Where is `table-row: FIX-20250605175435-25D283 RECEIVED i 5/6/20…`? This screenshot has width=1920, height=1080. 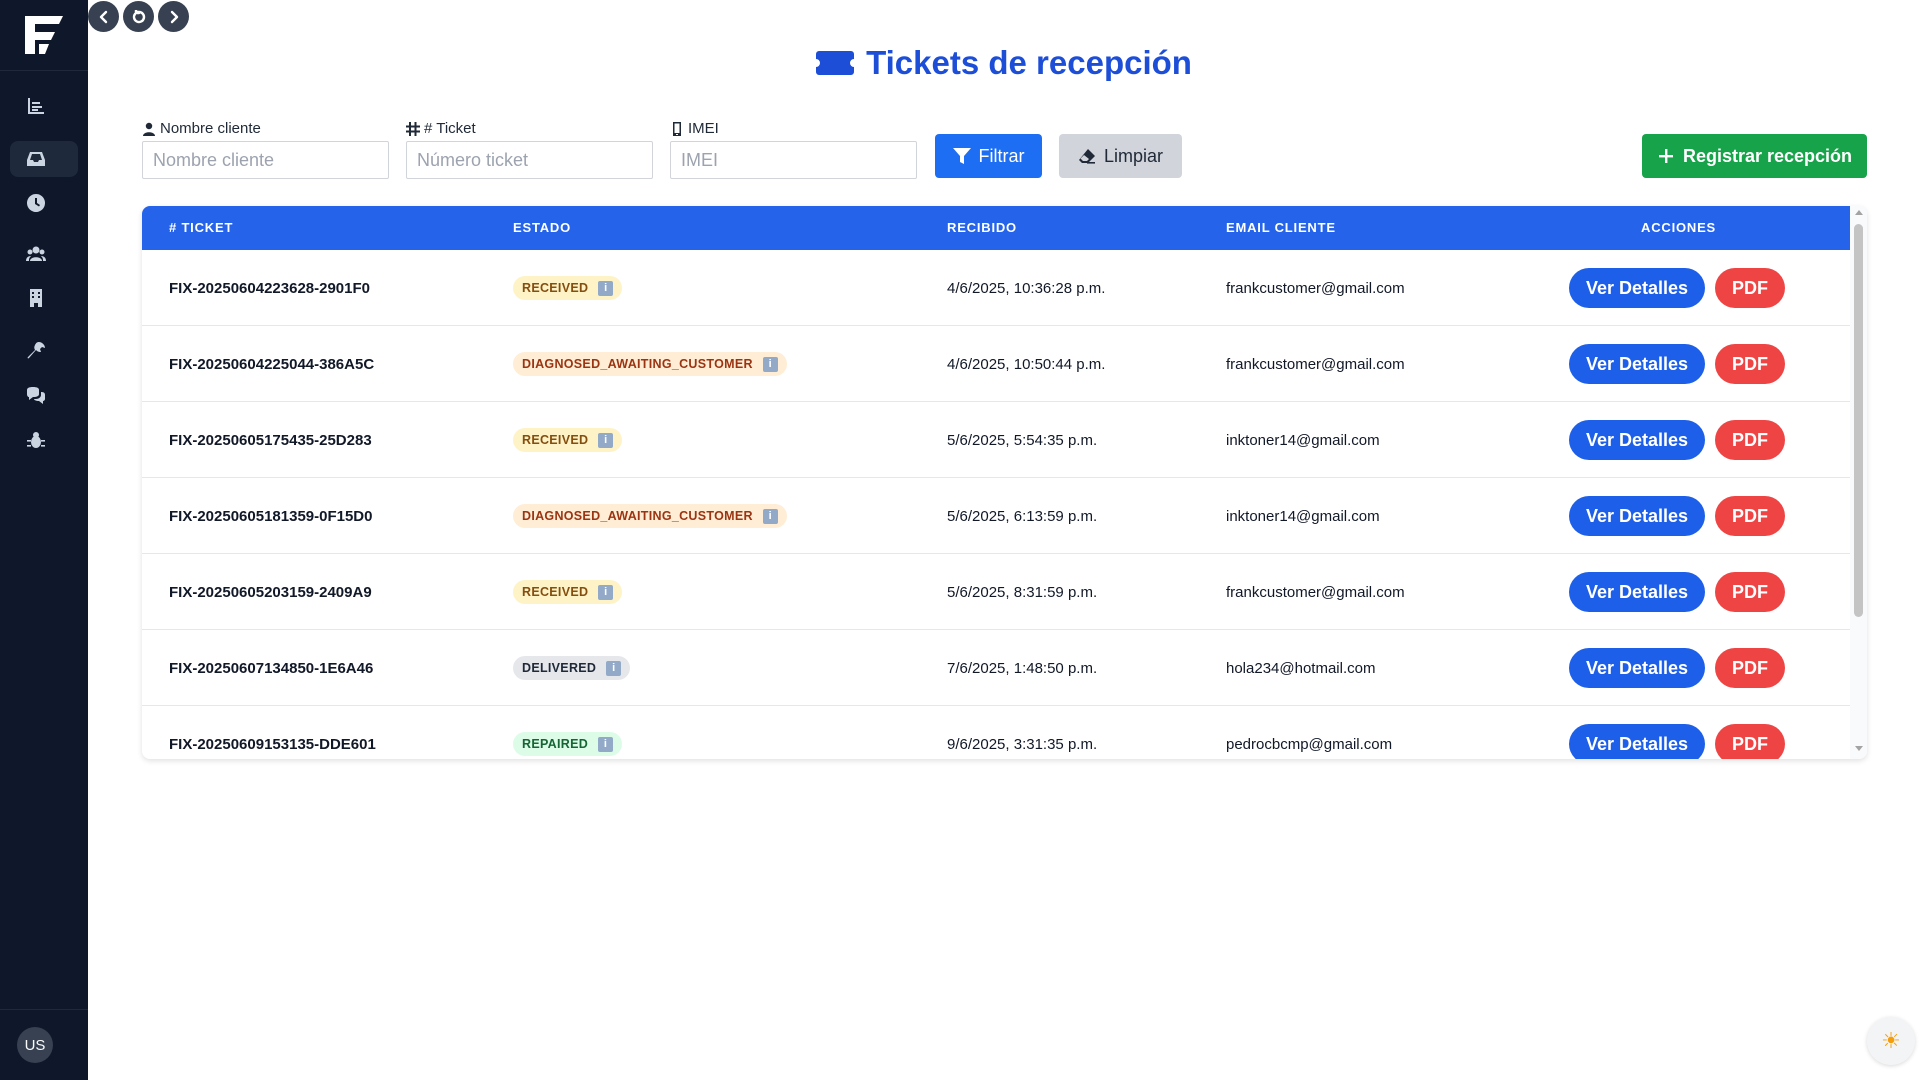 table-row: FIX-20250605175435-25D283 RECEIVED i 5/6/20… is located at coordinates (996, 440).